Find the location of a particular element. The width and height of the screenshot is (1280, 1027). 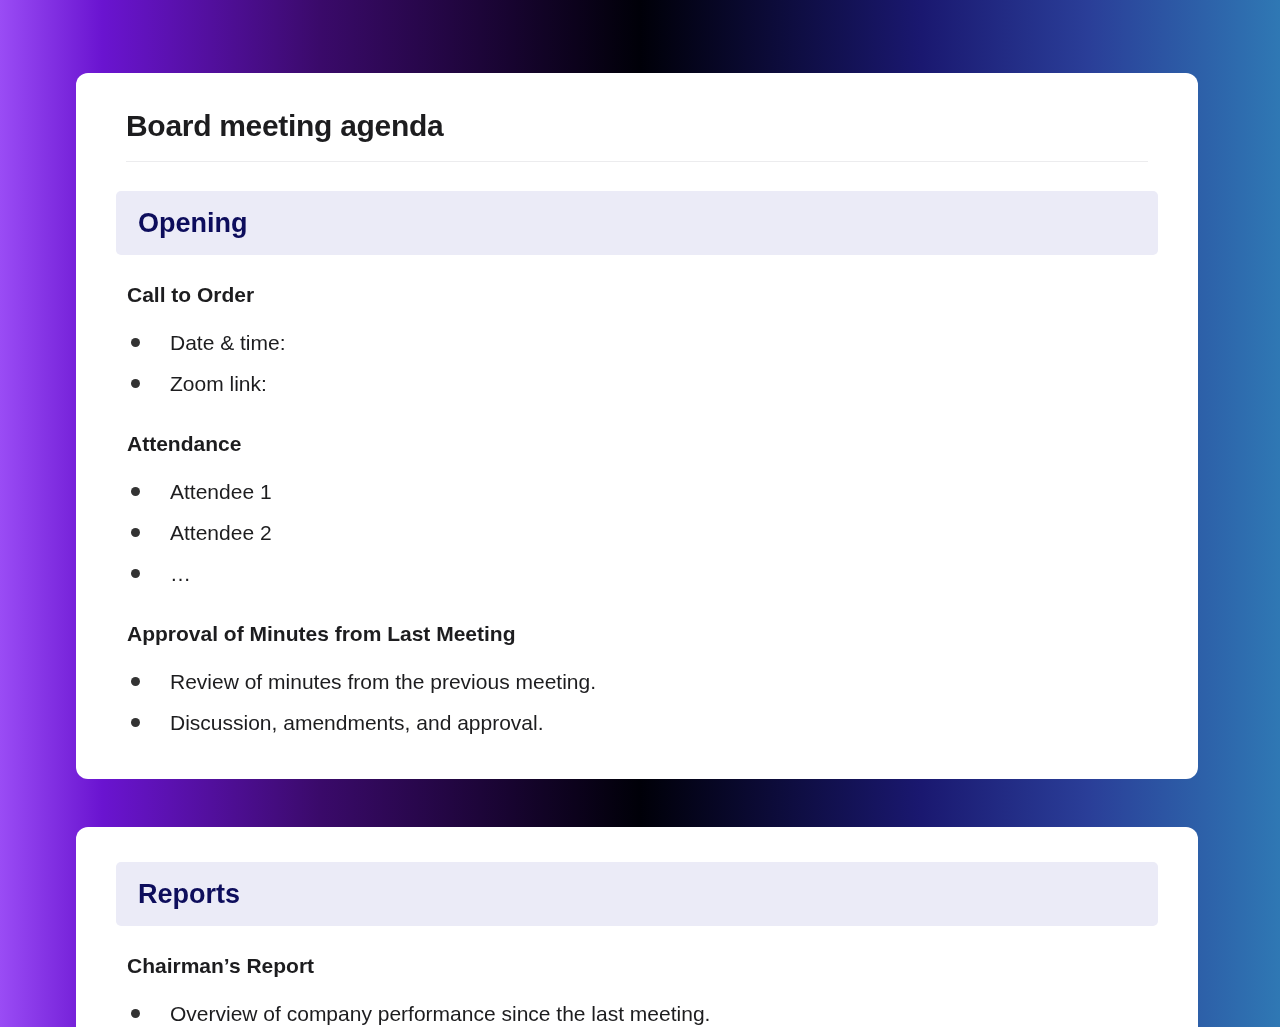

list-item-text: Review of minutes from the previous meeting. is located at coordinates (383, 681).